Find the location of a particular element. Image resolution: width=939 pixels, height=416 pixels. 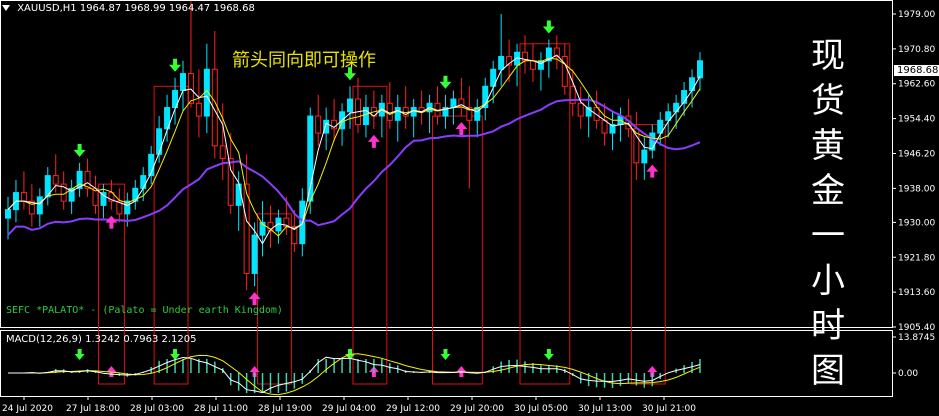

macd-tick-label: 0.00 is located at coordinates (908, 374).